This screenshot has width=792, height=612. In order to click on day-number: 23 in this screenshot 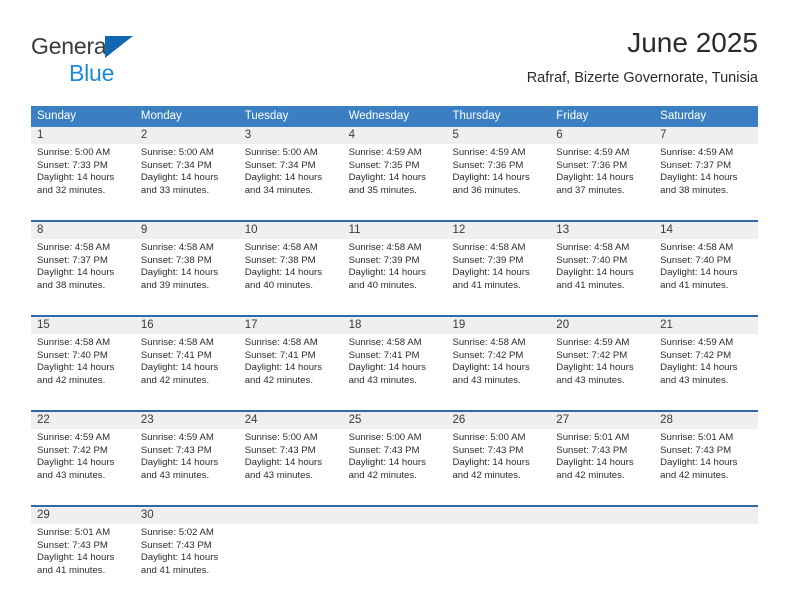, I will do `click(147, 420)`.